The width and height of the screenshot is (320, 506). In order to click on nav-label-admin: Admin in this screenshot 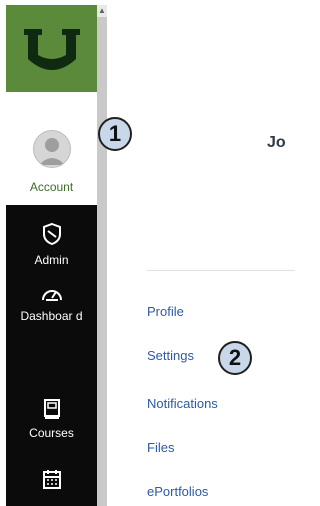, I will do `click(51, 260)`.